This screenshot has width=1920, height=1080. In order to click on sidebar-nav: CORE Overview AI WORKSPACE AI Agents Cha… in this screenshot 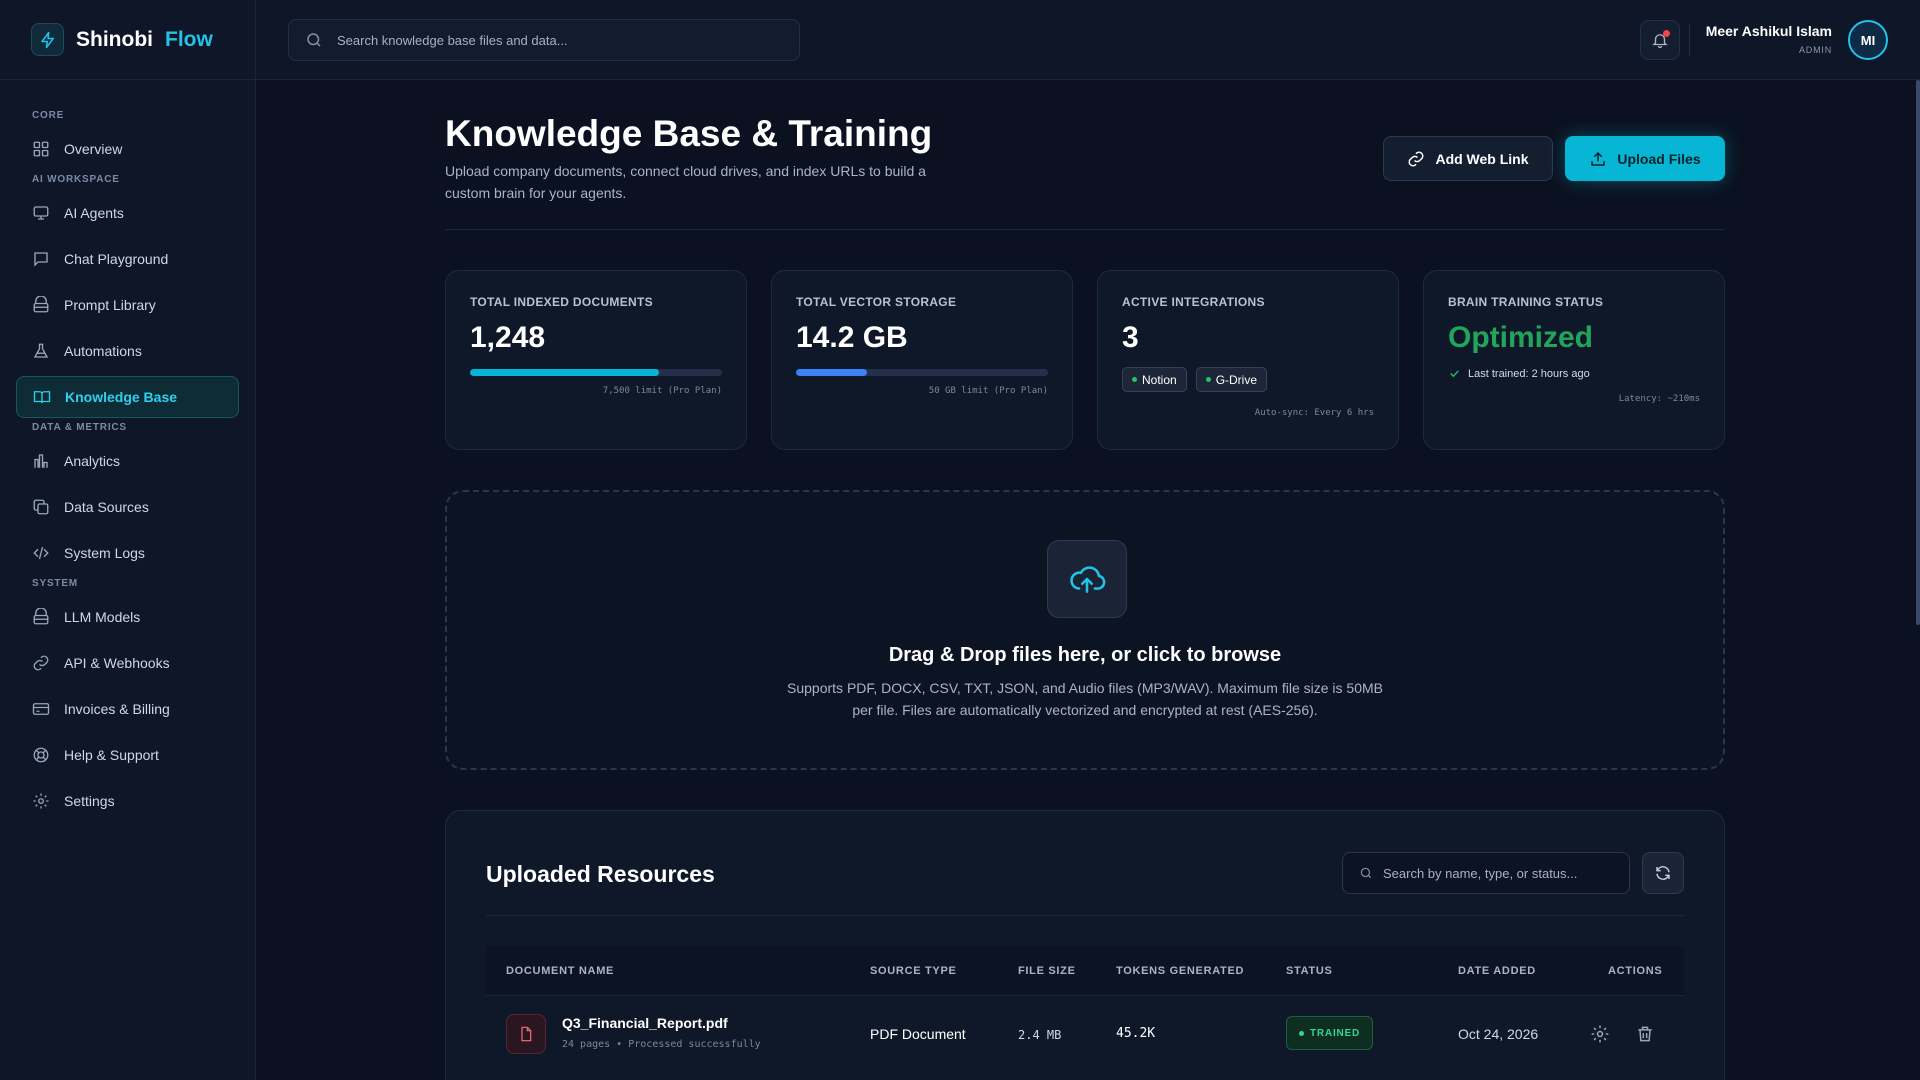, I will do `click(127, 451)`.